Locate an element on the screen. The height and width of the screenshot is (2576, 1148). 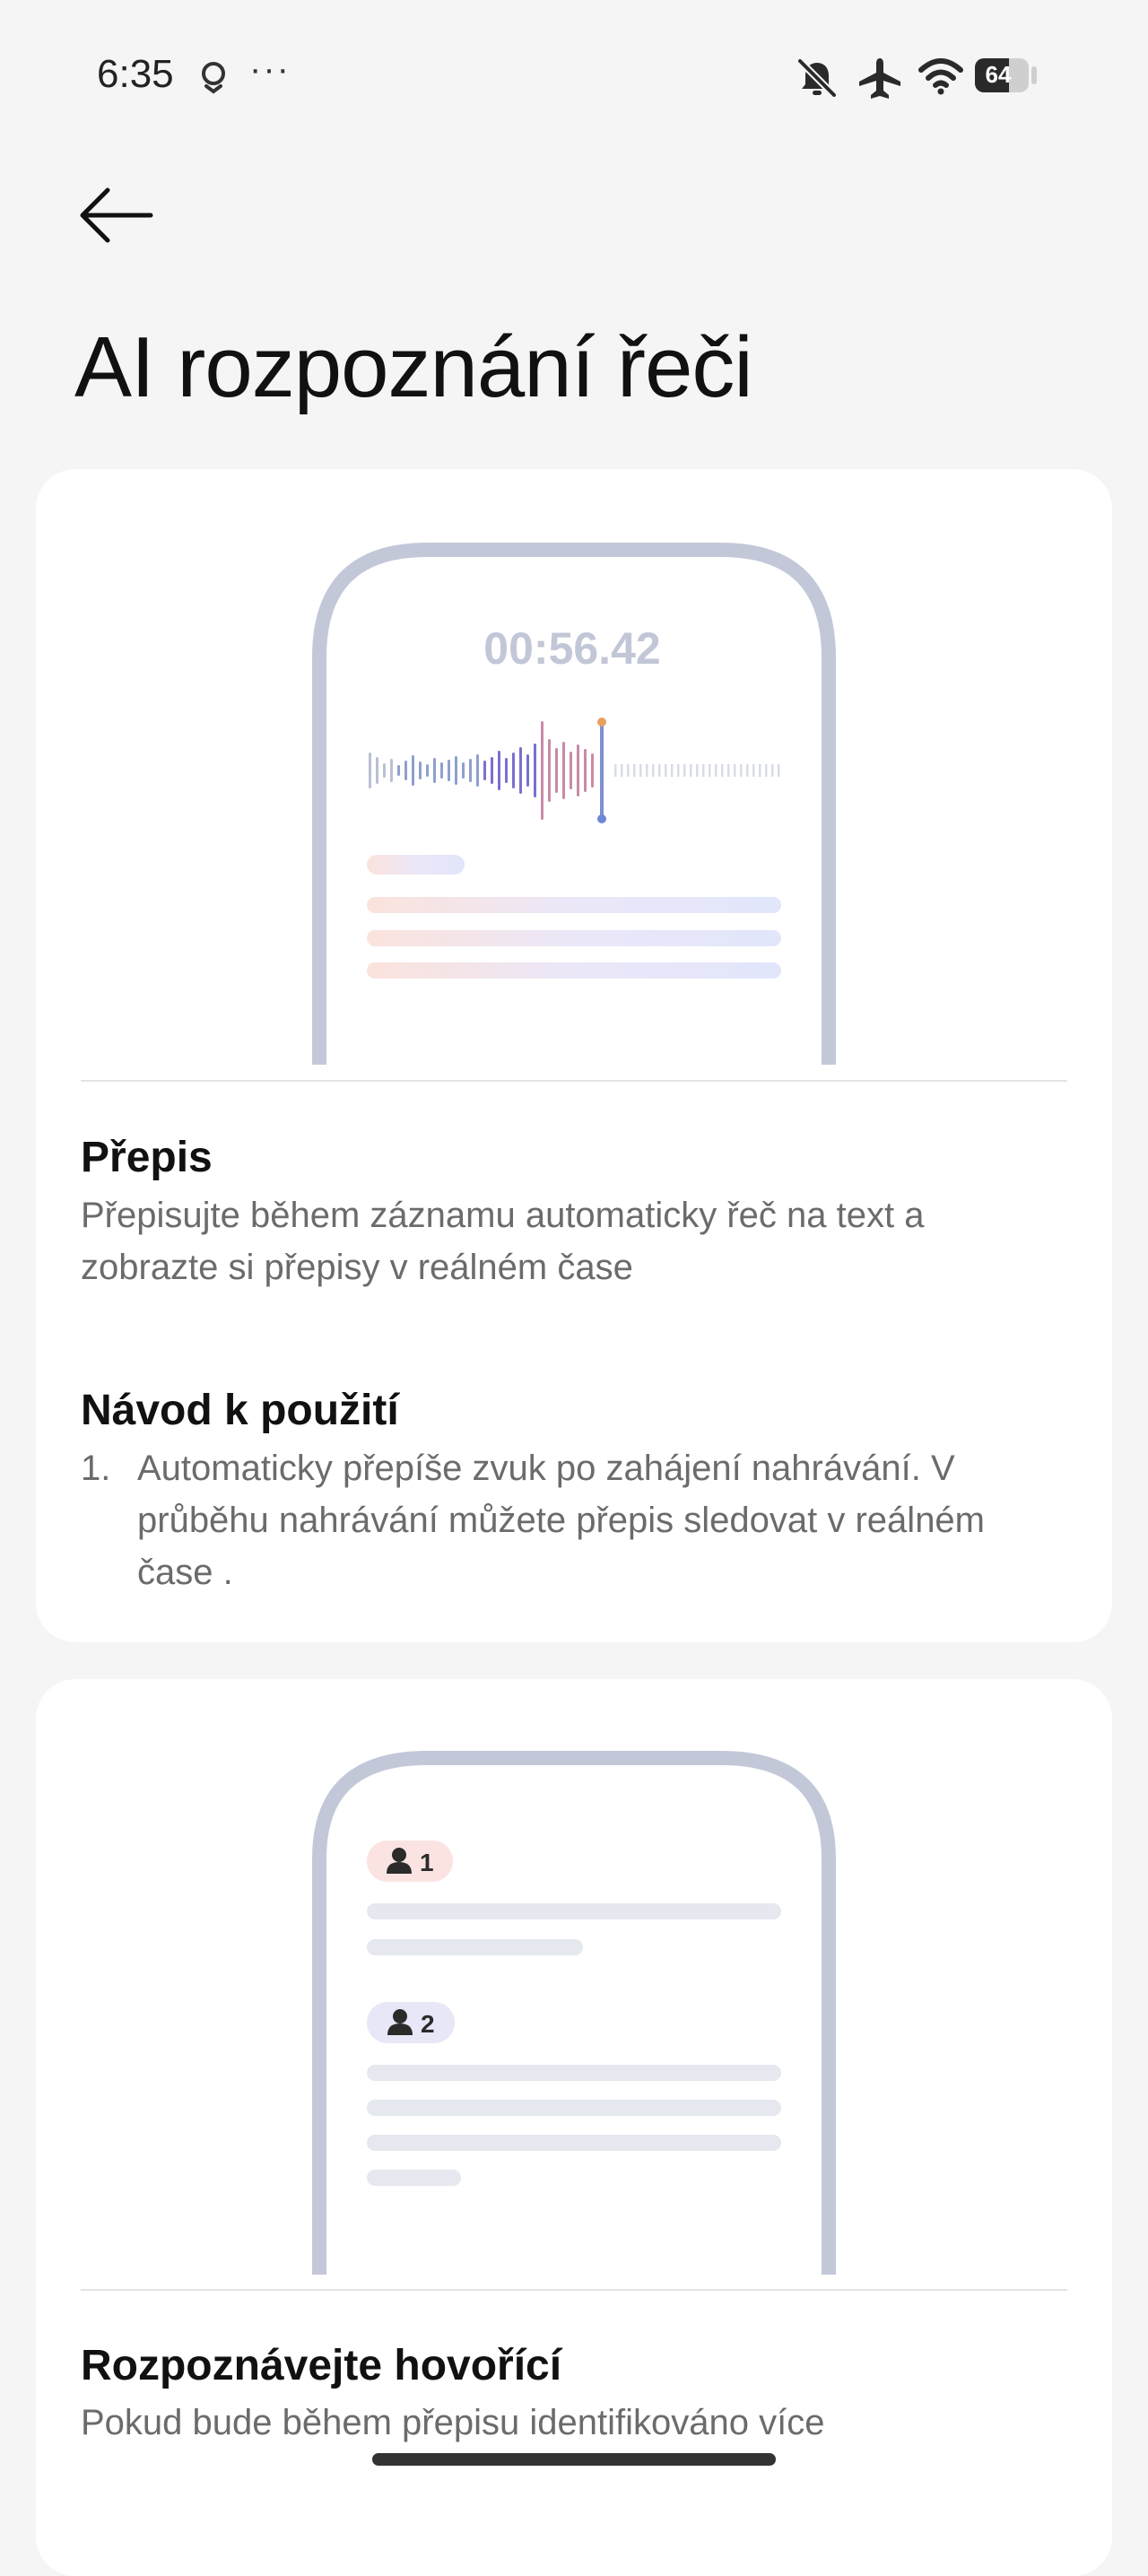
guide-title: Návod k použití is located at coordinates (240, 1410).